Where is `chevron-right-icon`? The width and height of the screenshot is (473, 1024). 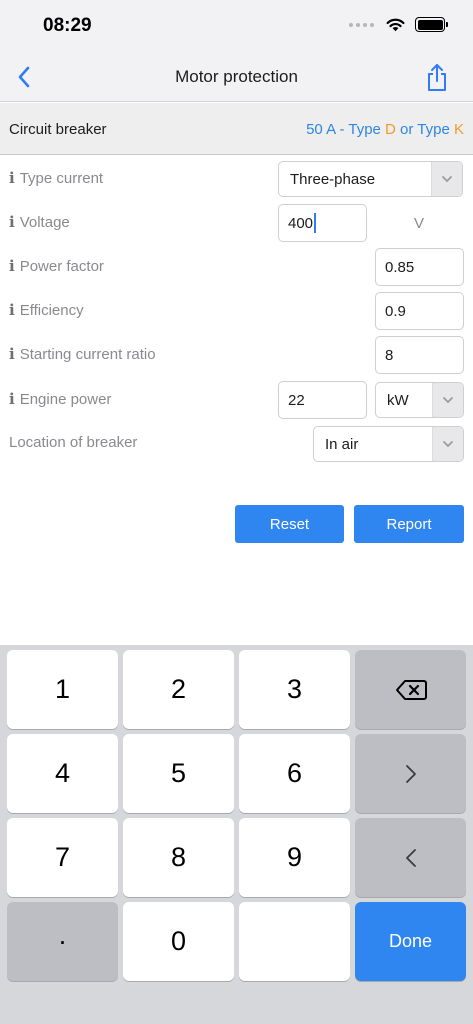
chevron-right-icon is located at coordinates (410, 773).